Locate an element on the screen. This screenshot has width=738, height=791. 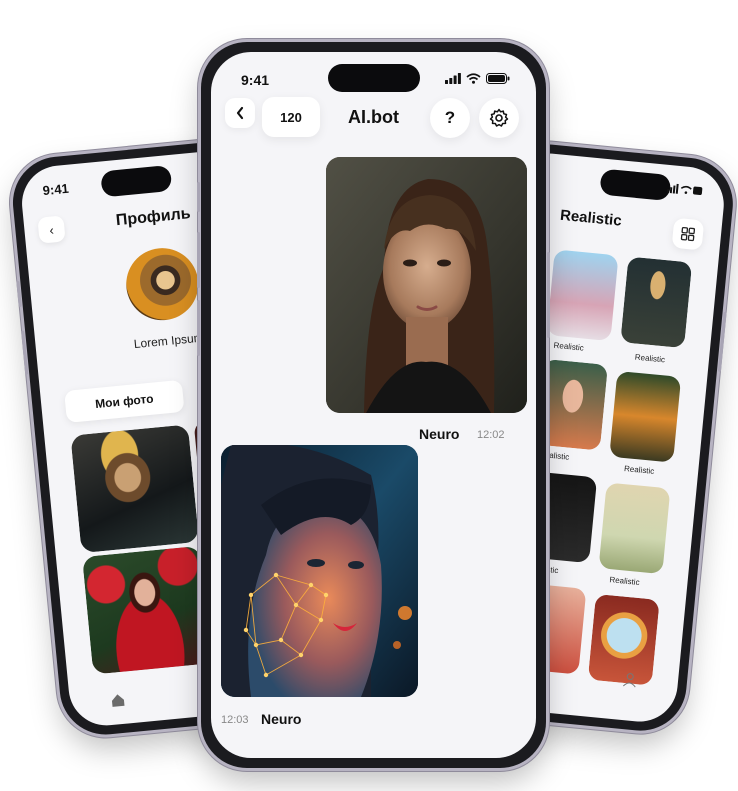
avatar is located at coordinates (162, 284).